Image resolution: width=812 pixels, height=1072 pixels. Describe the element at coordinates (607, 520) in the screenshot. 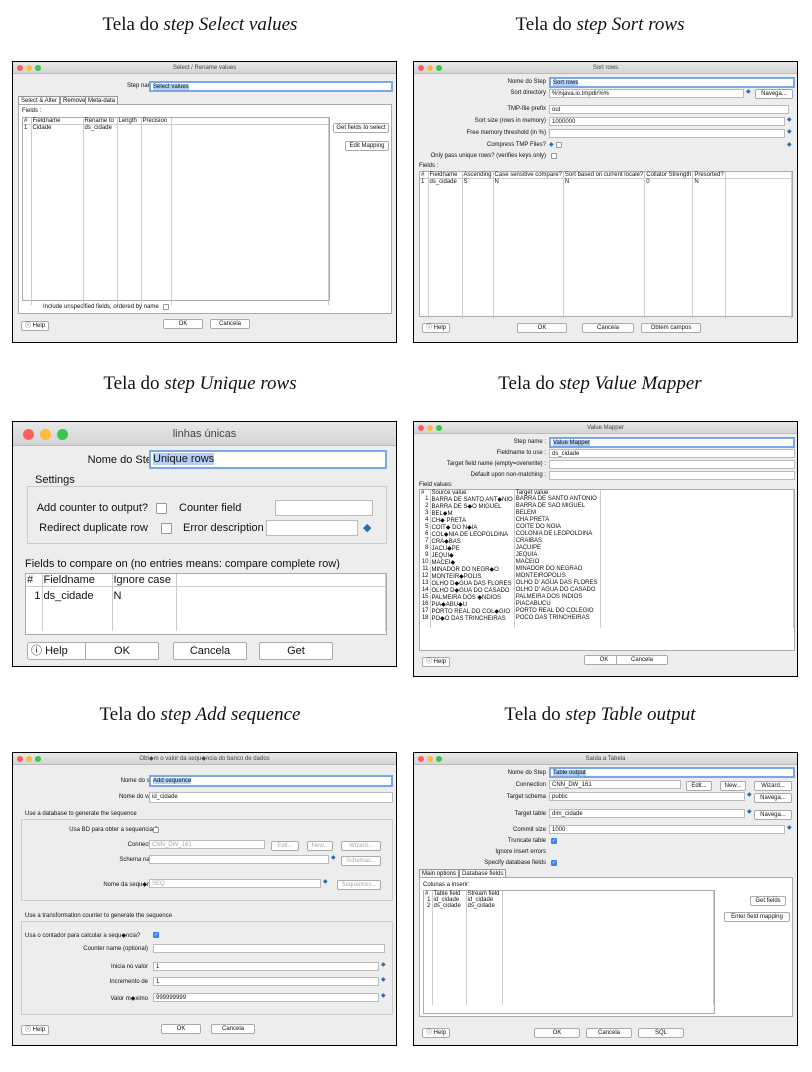

I see `table-row: 4 CH◆ PRETA CHA PRETA` at that location.